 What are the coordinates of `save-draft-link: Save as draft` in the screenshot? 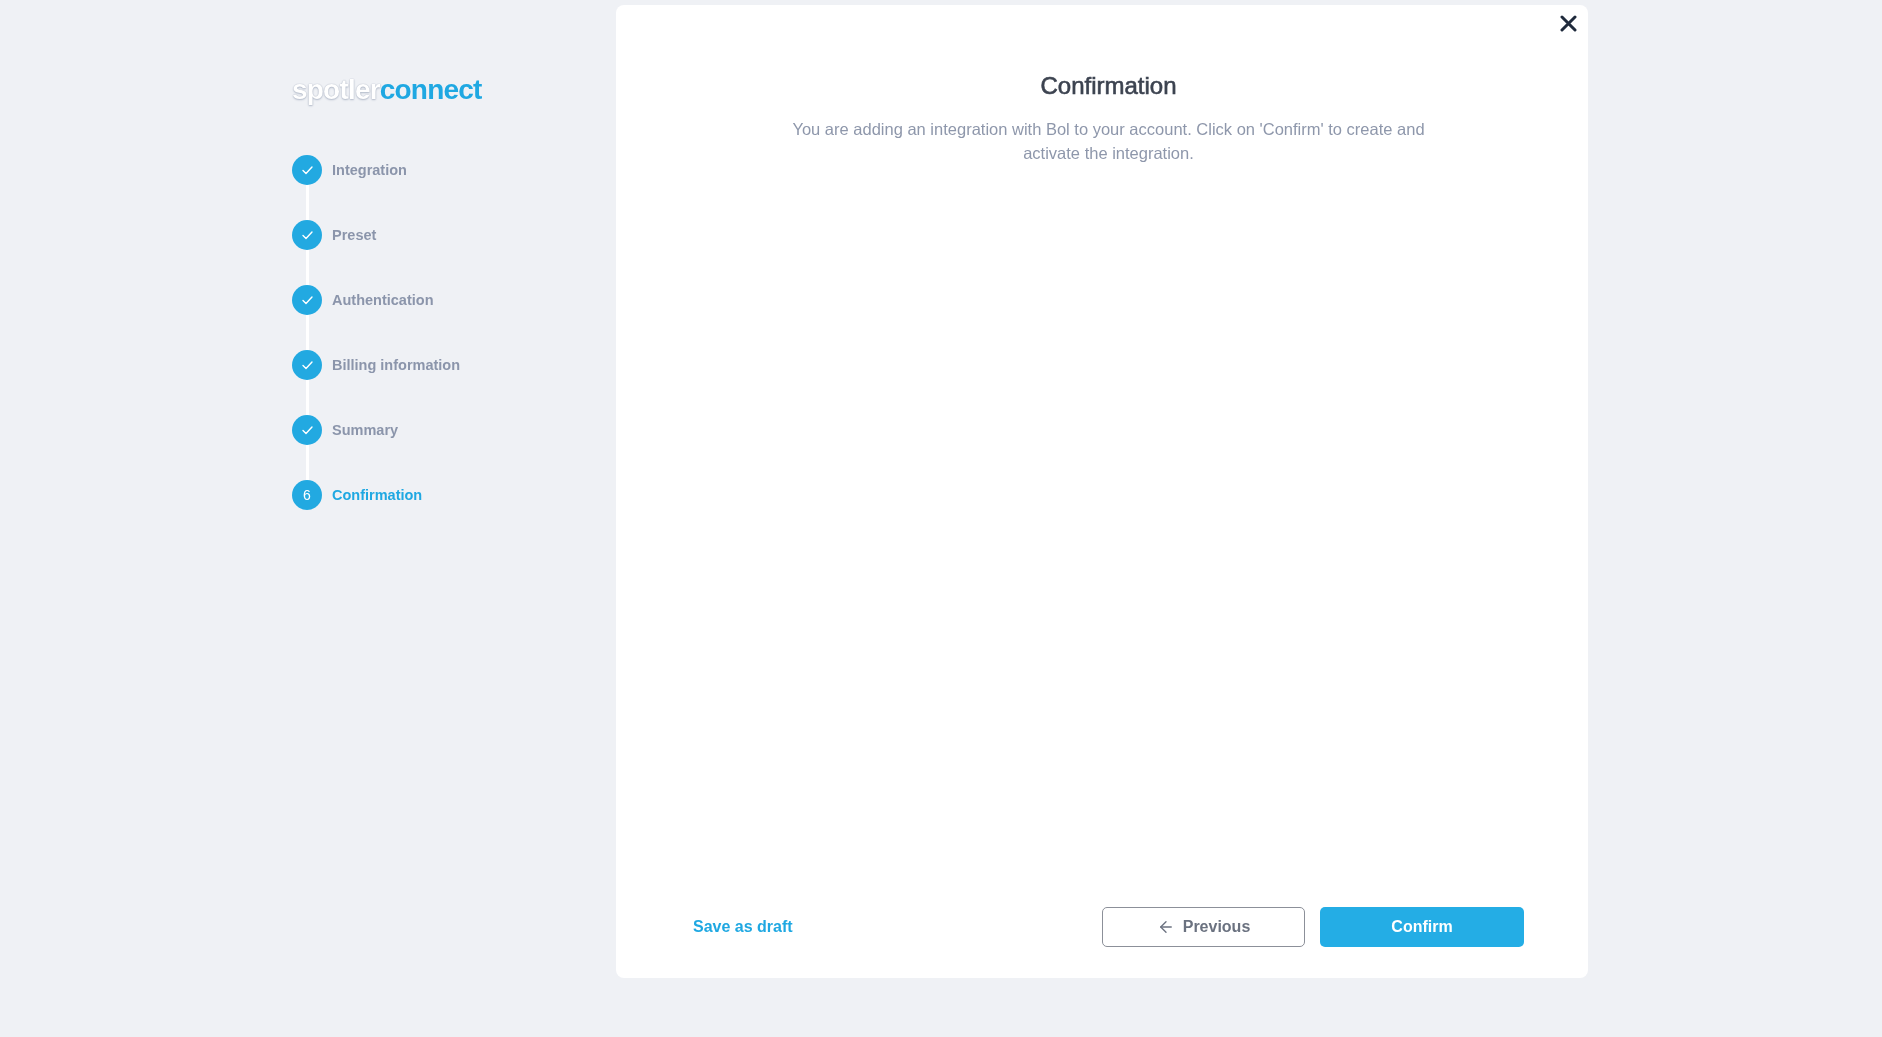 It's located at (743, 927).